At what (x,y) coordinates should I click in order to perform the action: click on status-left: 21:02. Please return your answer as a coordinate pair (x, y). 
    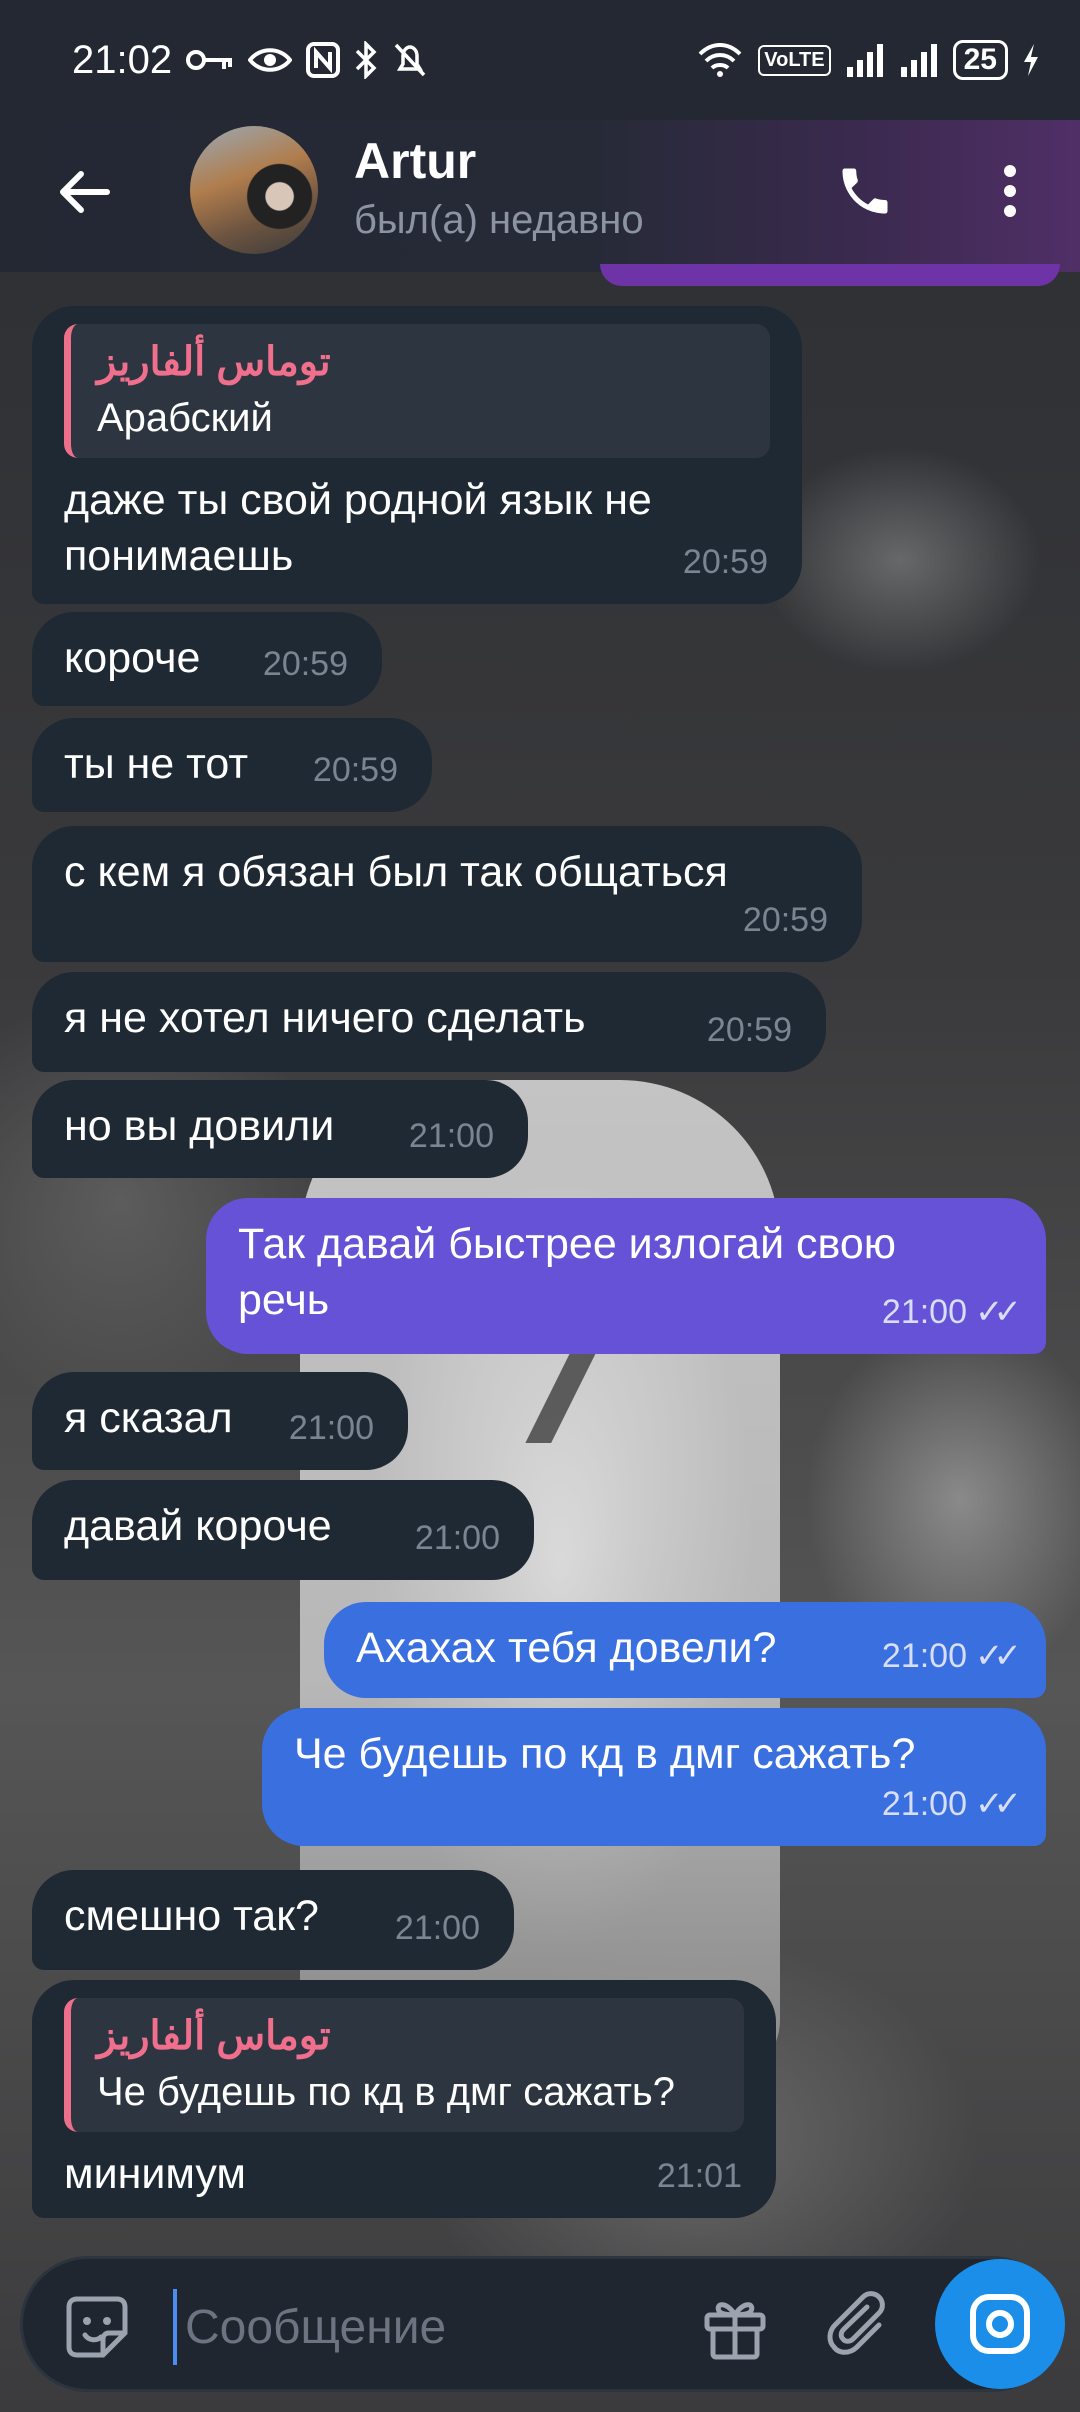
    Looking at the image, I should click on (250, 60).